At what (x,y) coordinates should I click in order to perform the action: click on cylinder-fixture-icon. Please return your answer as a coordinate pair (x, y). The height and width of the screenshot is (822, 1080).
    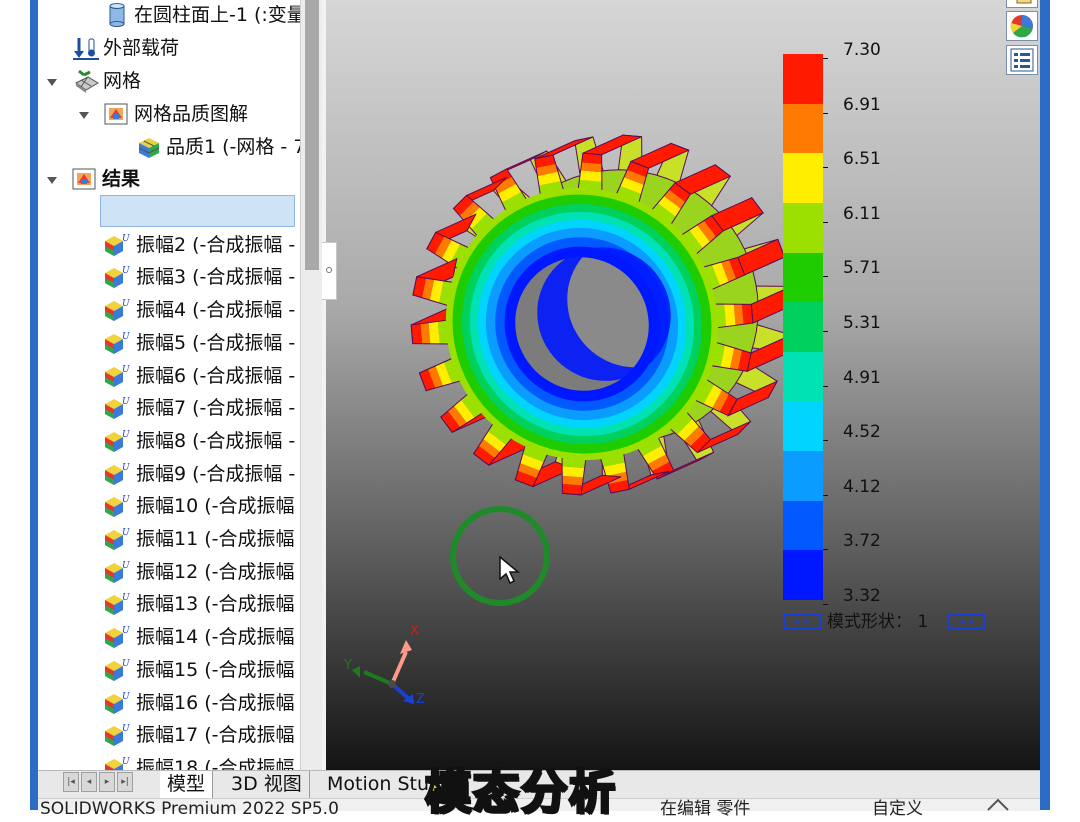
    Looking at the image, I should click on (117, 15).